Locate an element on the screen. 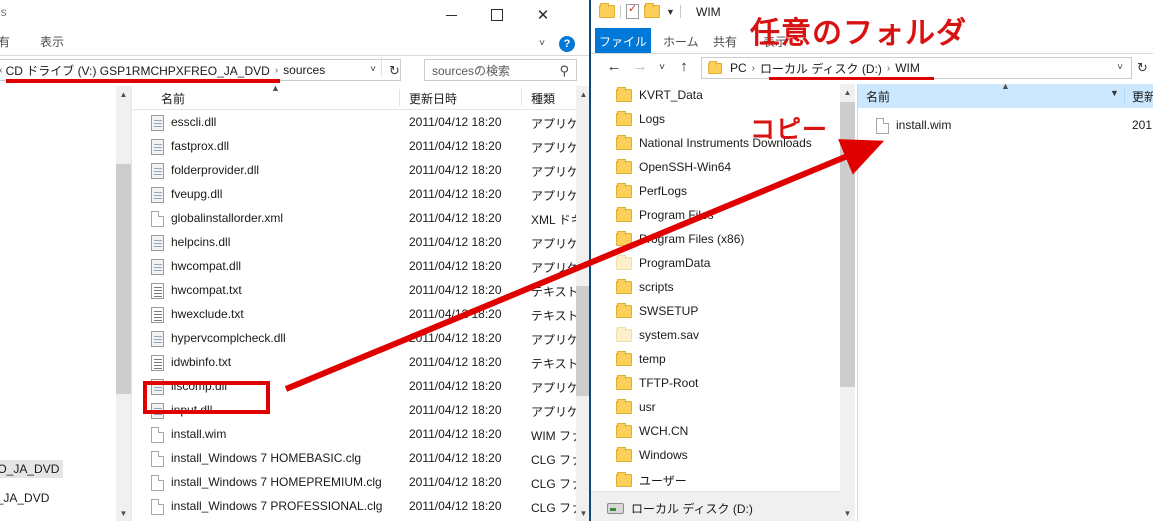 This screenshot has width=1153, height=521. recent-locations-button: ˅ is located at coordinates (662, 67).